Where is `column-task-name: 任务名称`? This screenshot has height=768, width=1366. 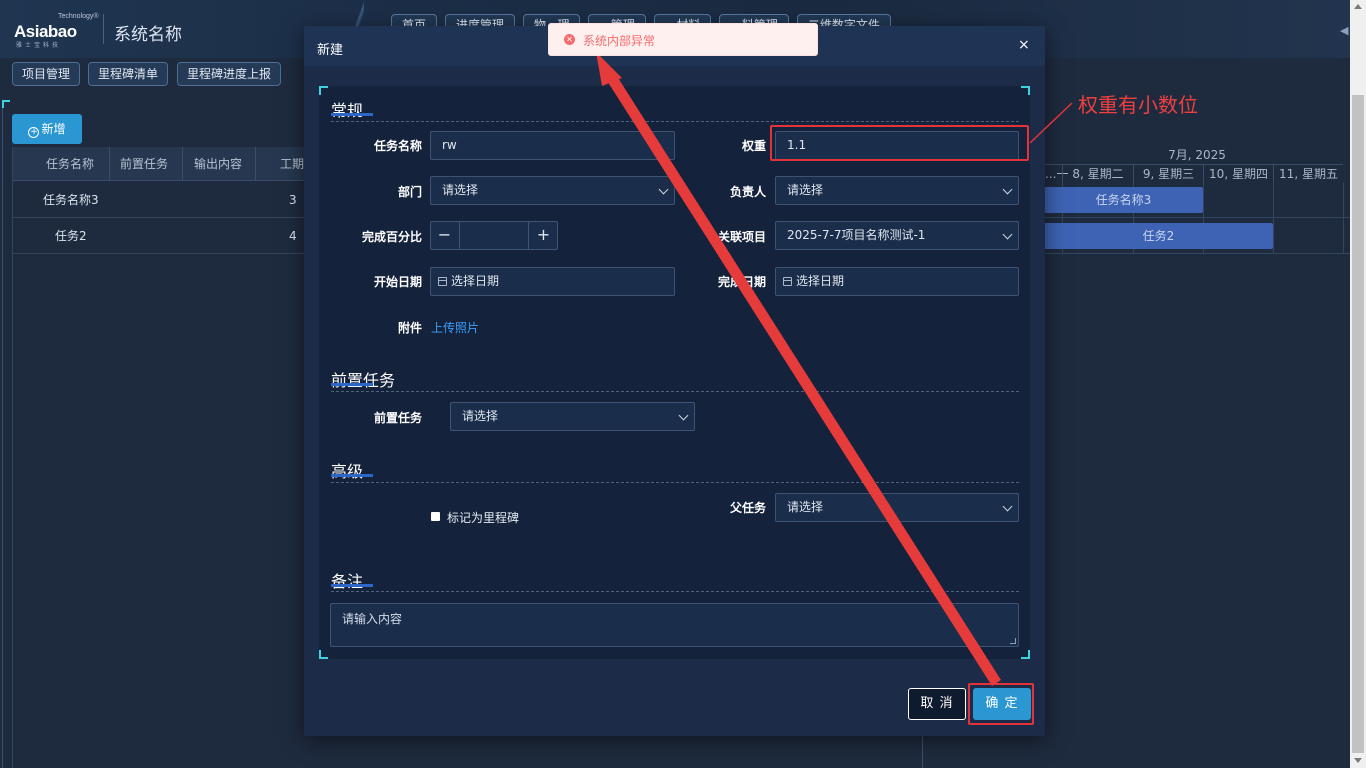
column-task-name: 任务名称 is located at coordinates (70, 164).